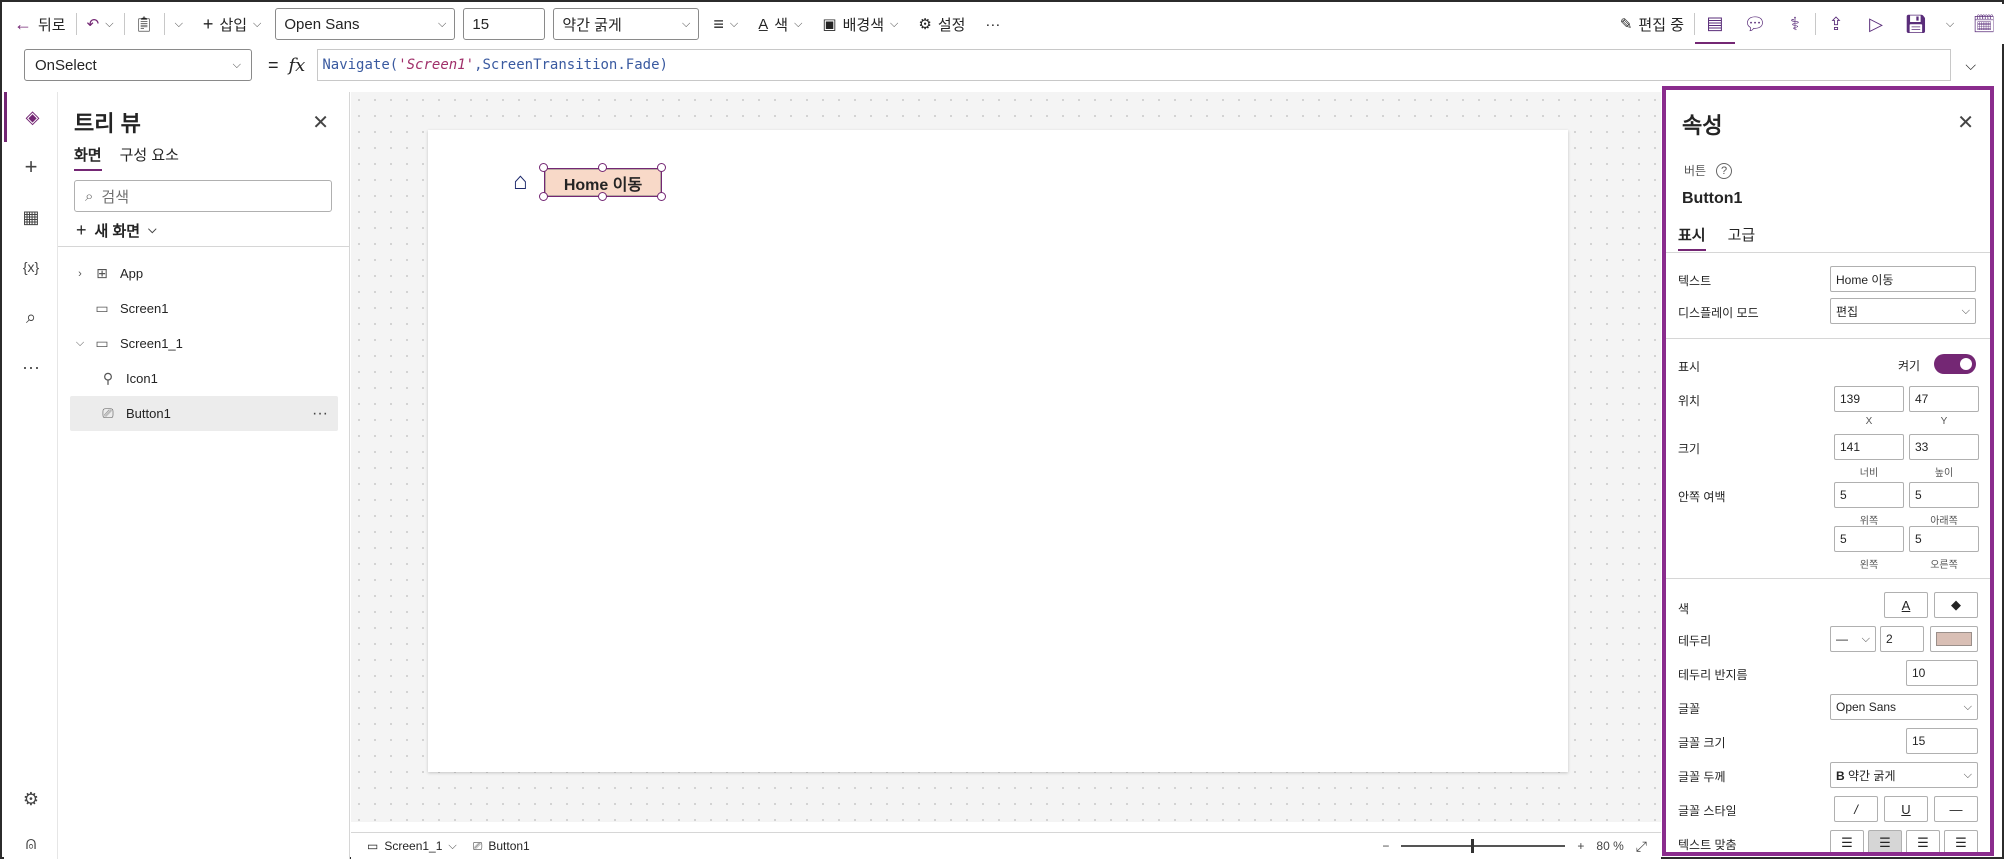  I want to click on font-weight-dropdown: B 약간 굵게 ⌵, so click(1904, 775).